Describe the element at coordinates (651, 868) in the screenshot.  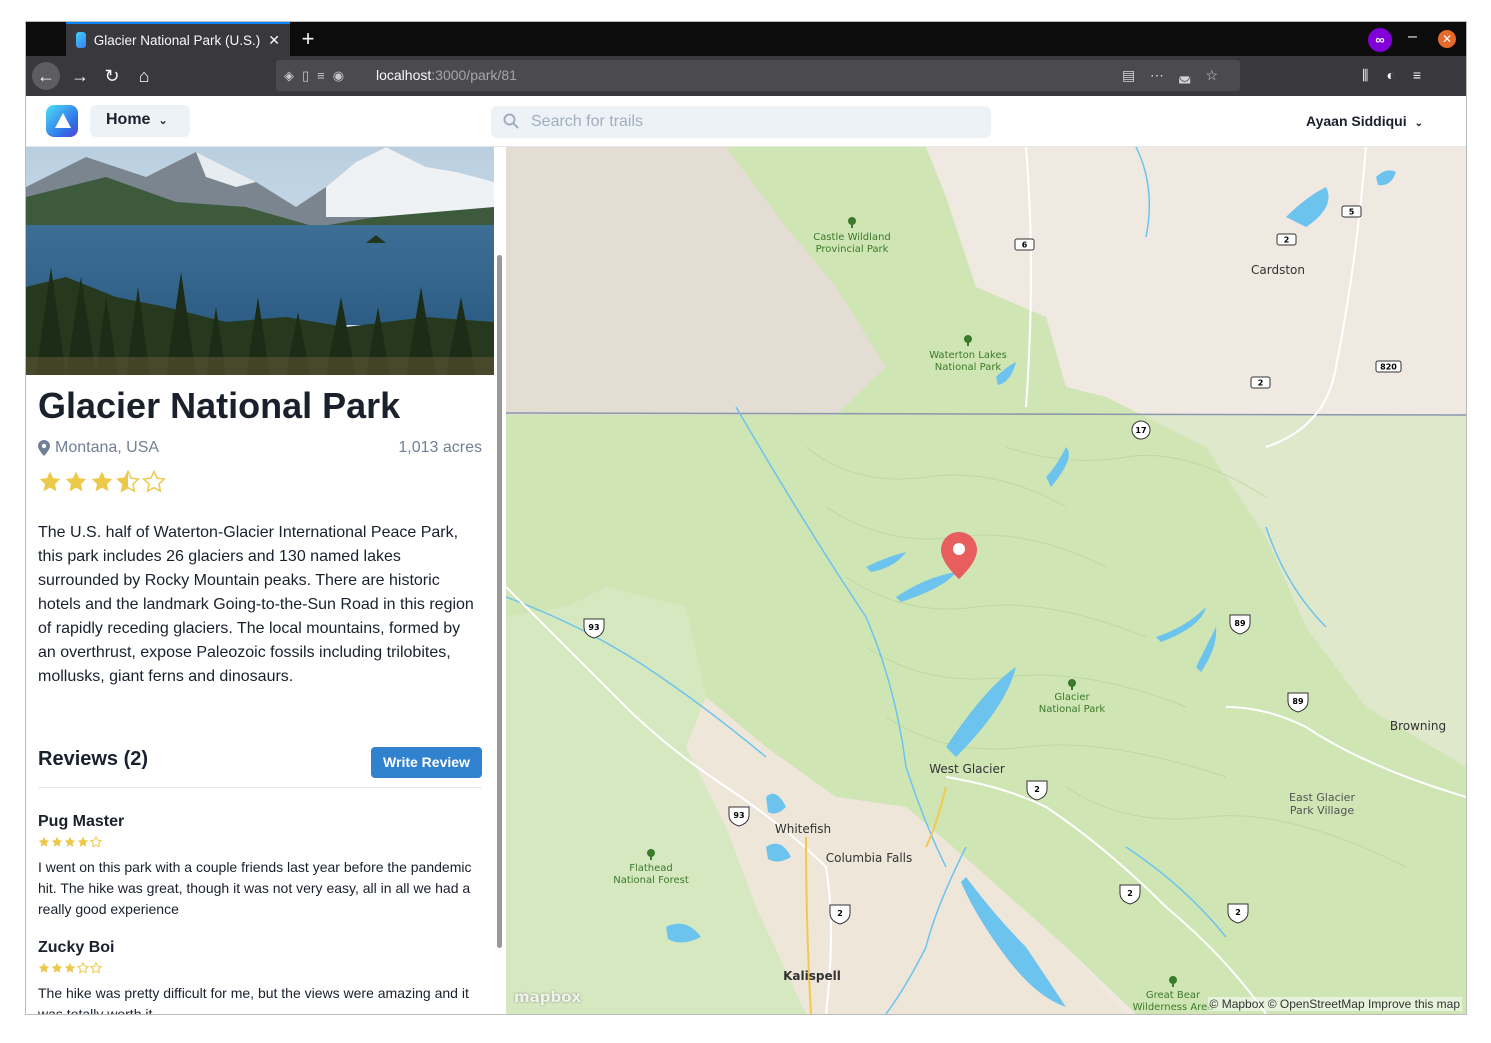
I see `map-label-flathead: Flathead` at that location.